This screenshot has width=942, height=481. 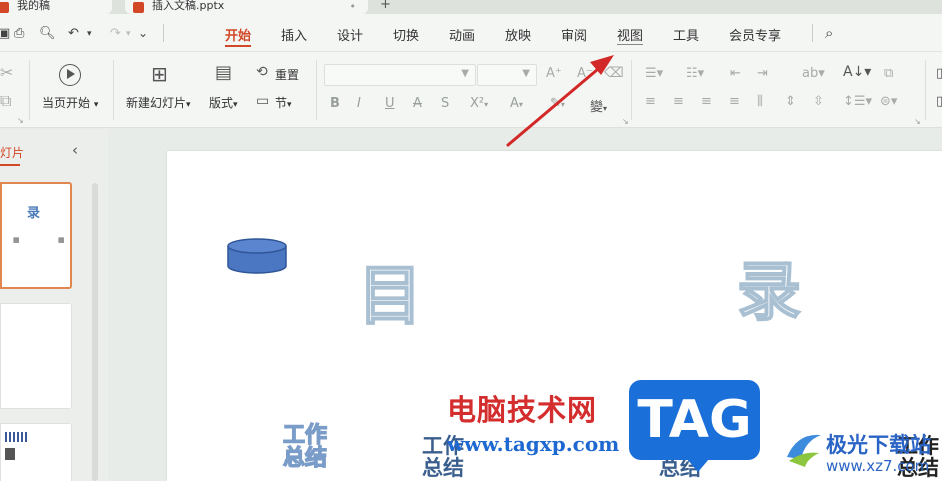 I want to click on window-tab-2-label: 插入文稿.pptx, so click(x=188, y=6).